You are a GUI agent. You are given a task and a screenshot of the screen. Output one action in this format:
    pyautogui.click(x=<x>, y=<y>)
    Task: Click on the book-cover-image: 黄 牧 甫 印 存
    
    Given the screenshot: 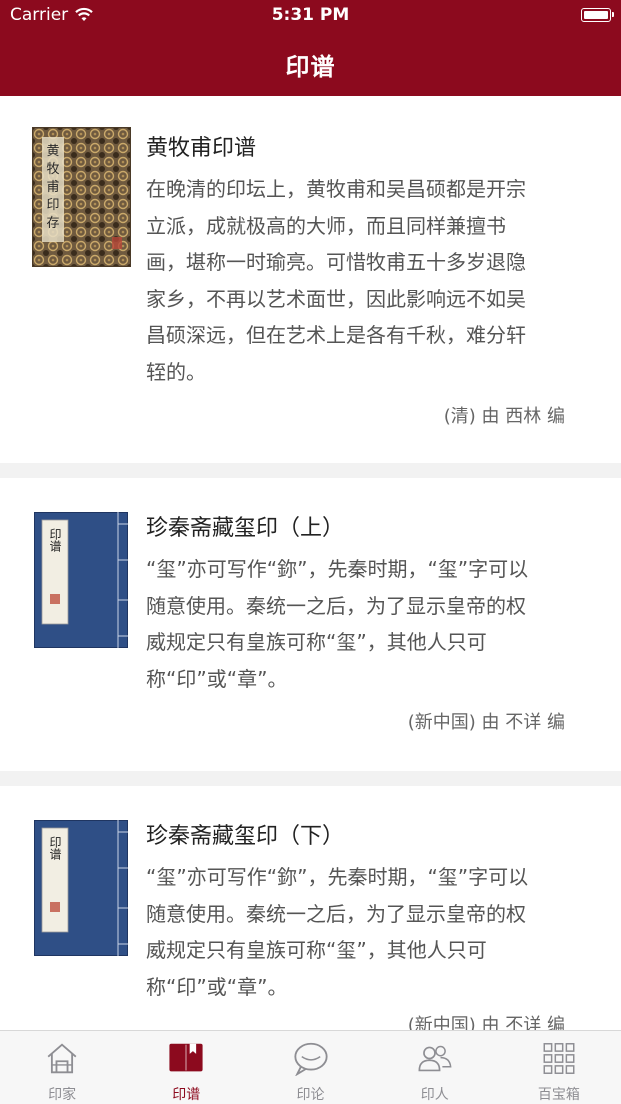 What is the action you would take?
    pyautogui.click(x=81, y=197)
    